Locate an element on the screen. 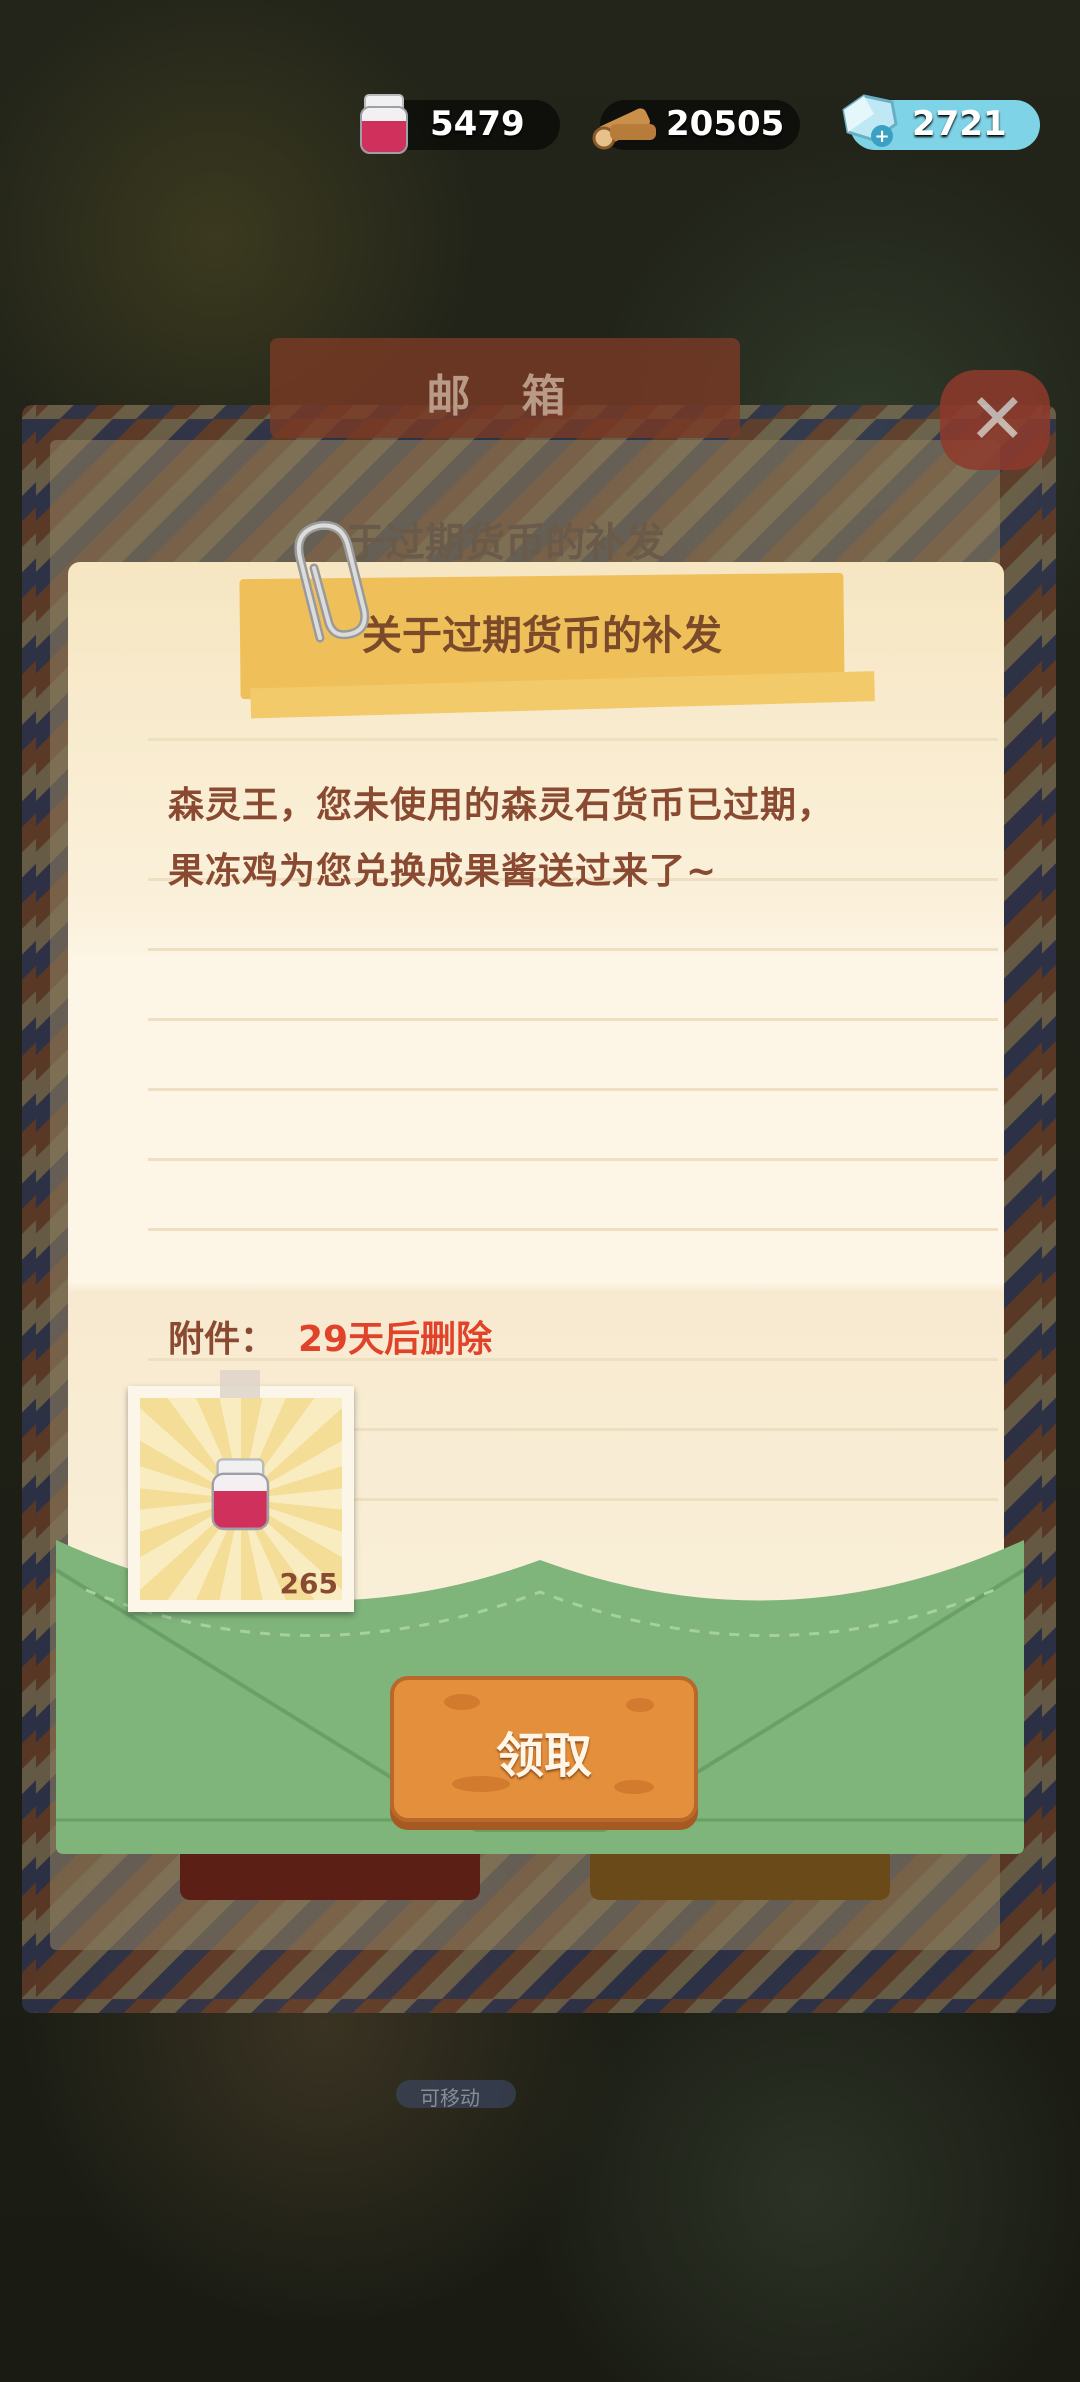 Image resolution: width=1080 pixels, height=2382 pixels. gem-plus-icon: + is located at coordinates (869, 120).